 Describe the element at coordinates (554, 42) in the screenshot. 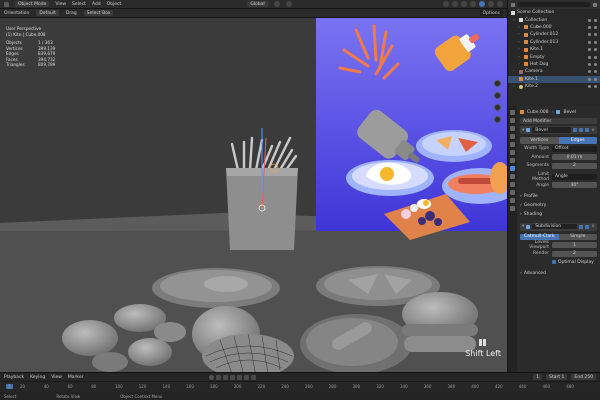

I see `outliner-item: › Cylinder.013` at that location.